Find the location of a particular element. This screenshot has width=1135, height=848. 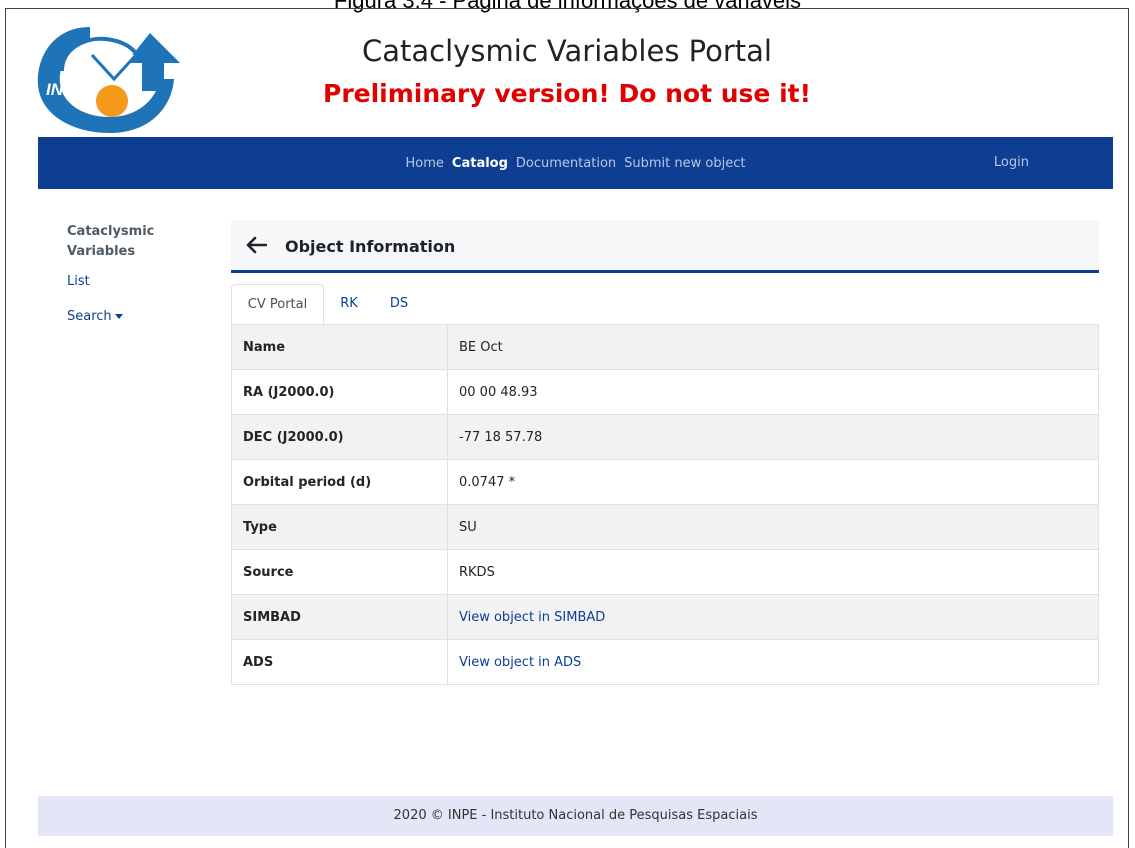

object-info-header: Object Information is located at coordinates (665, 246).